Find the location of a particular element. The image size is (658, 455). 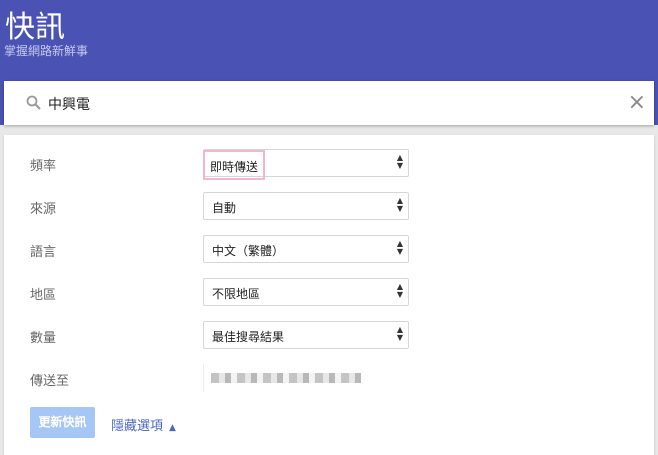

option-label: 地區 is located at coordinates (43, 295).